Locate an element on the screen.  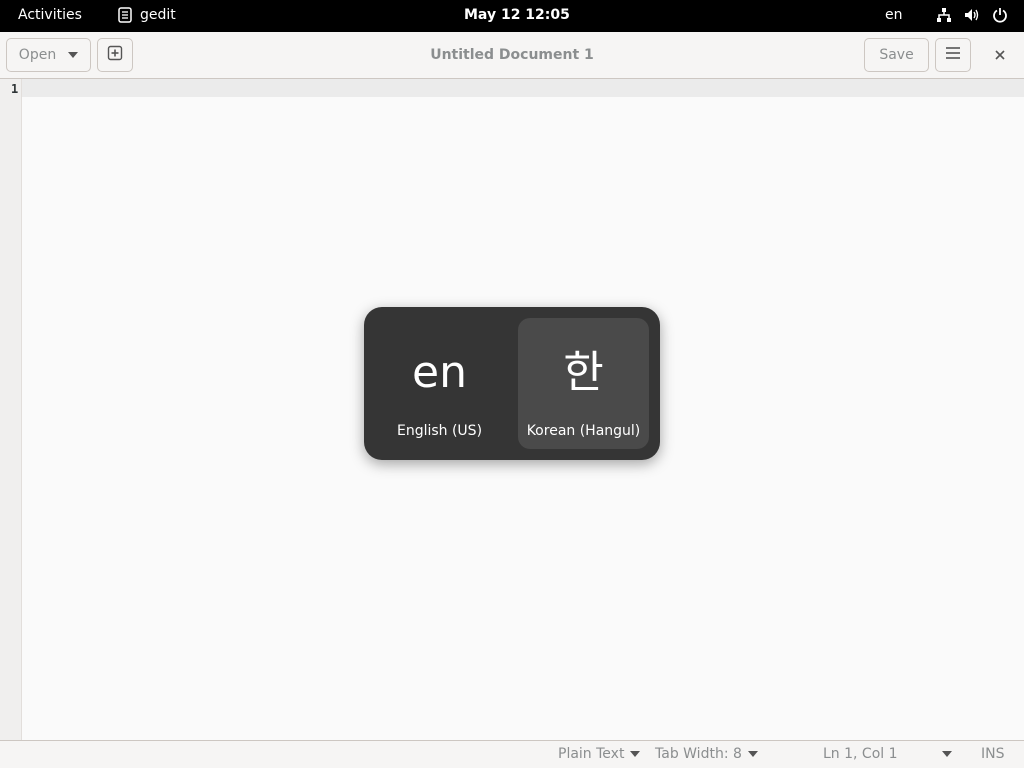
save-label: Save is located at coordinates (896, 55).